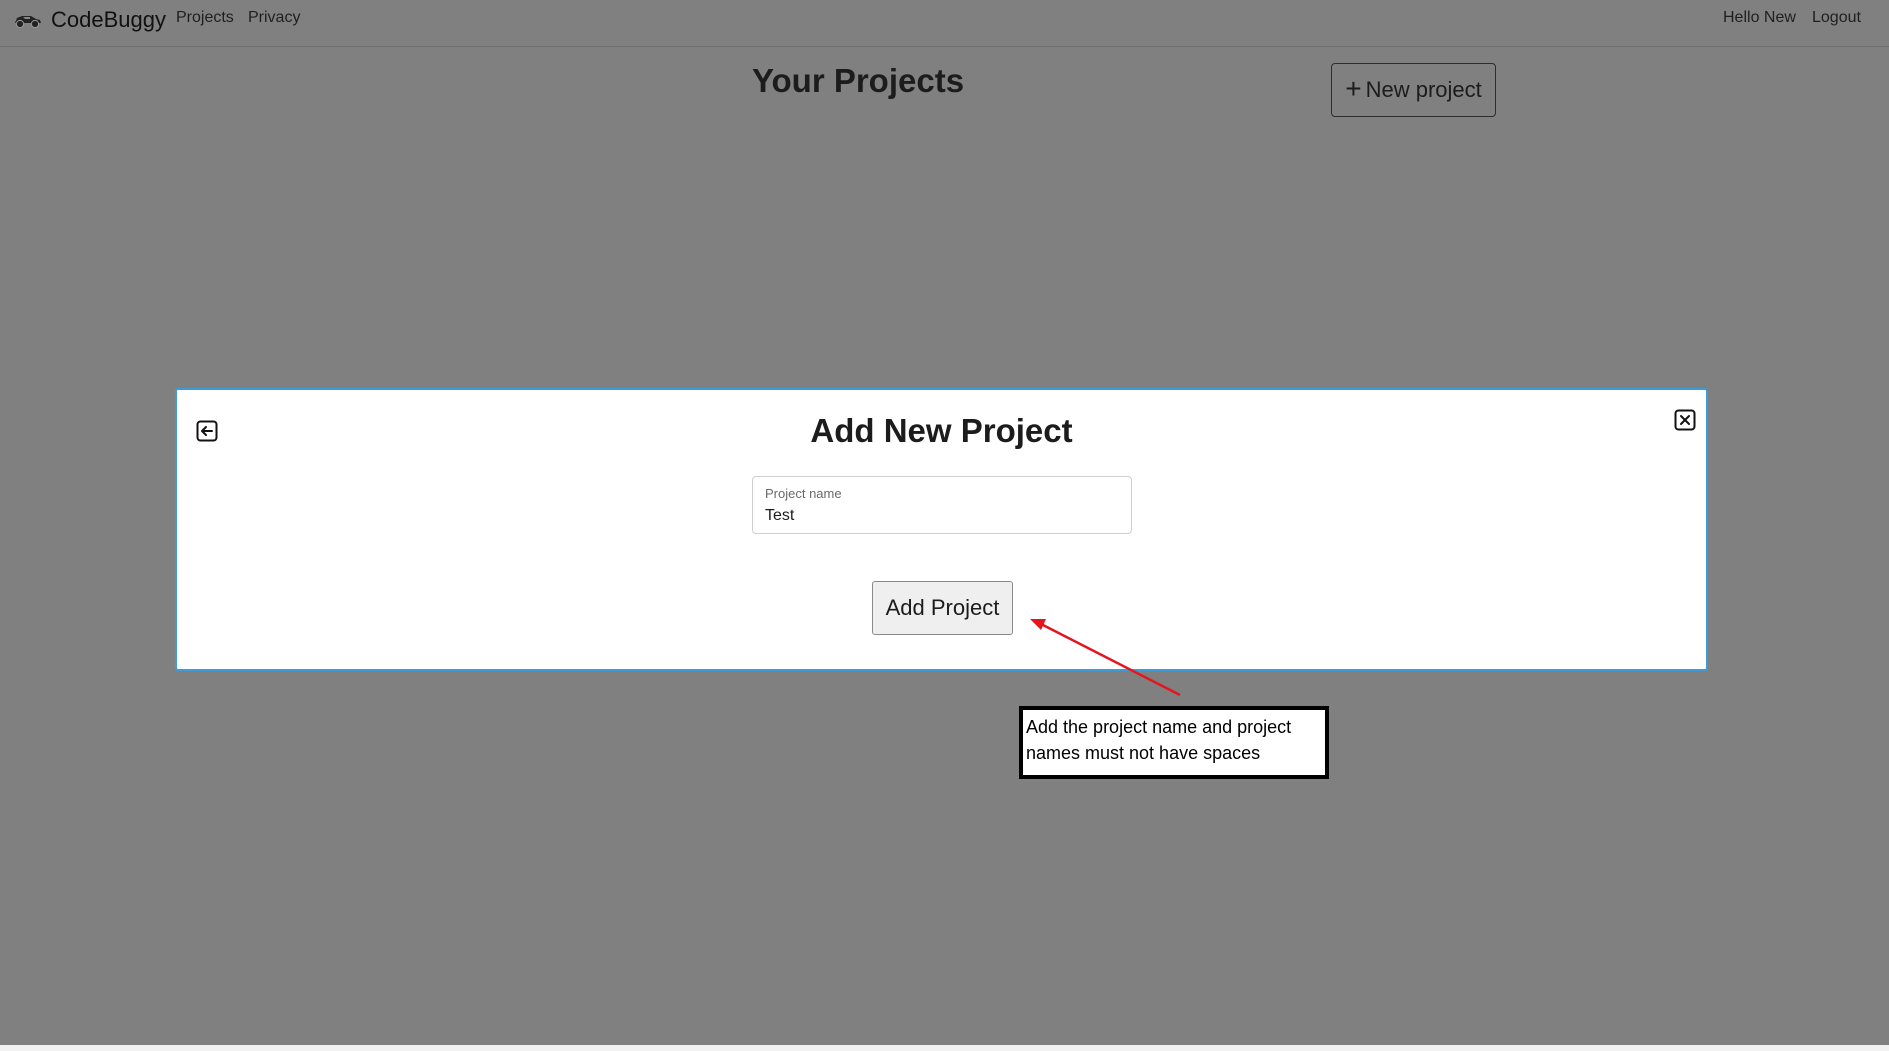 The height and width of the screenshot is (1051, 1889). I want to click on buggy-car-icon, so click(28, 22).